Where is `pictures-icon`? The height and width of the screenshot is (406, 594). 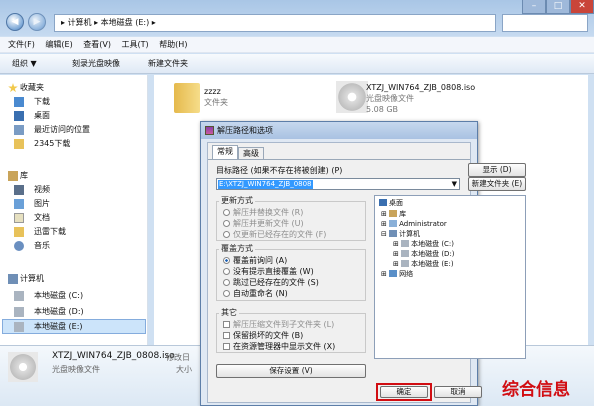 pictures-icon is located at coordinates (19, 204).